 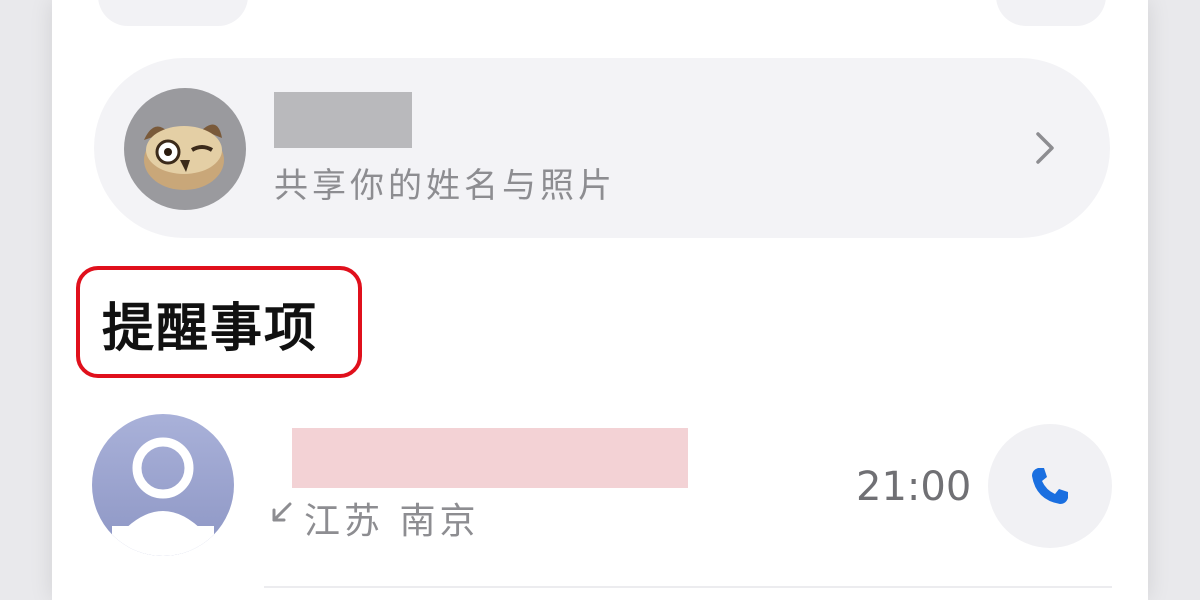 What do you see at coordinates (1051, 13) in the screenshot?
I see `top-button-right` at bounding box center [1051, 13].